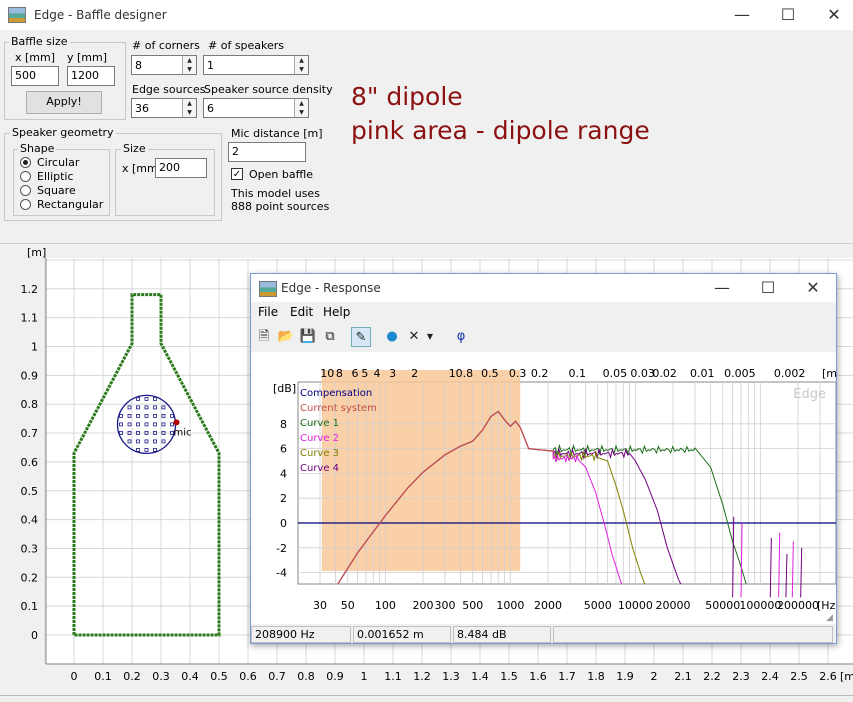  I want to click on edge-sources-label: Edge sources, so click(169, 89).